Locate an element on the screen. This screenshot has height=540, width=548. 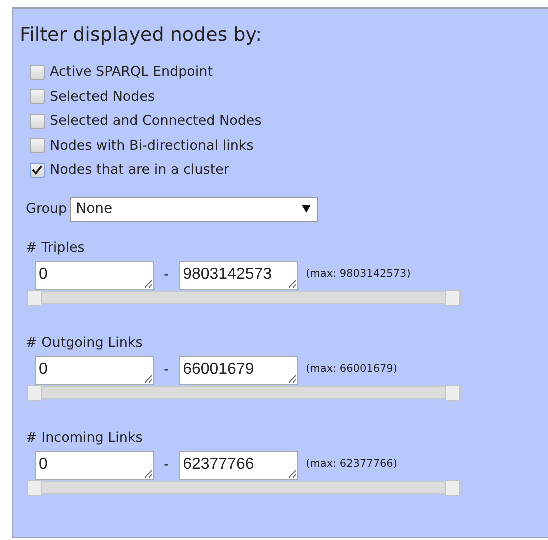
max-note: (max: 62377766) is located at coordinates (352, 464).